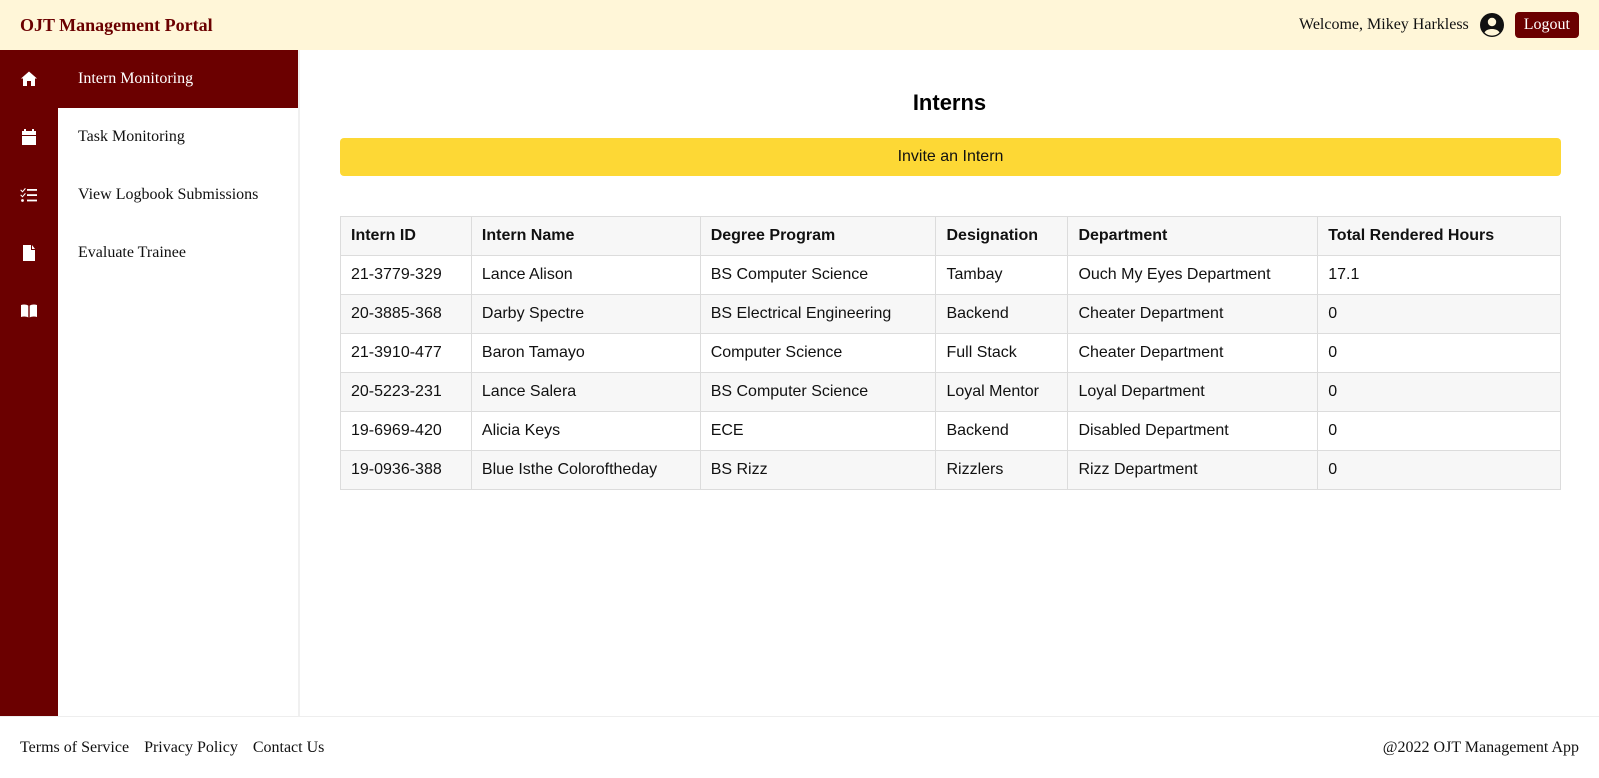  Describe the element at coordinates (1002, 392) in the screenshot. I see `cell-designation: Loyal Mentor` at that location.